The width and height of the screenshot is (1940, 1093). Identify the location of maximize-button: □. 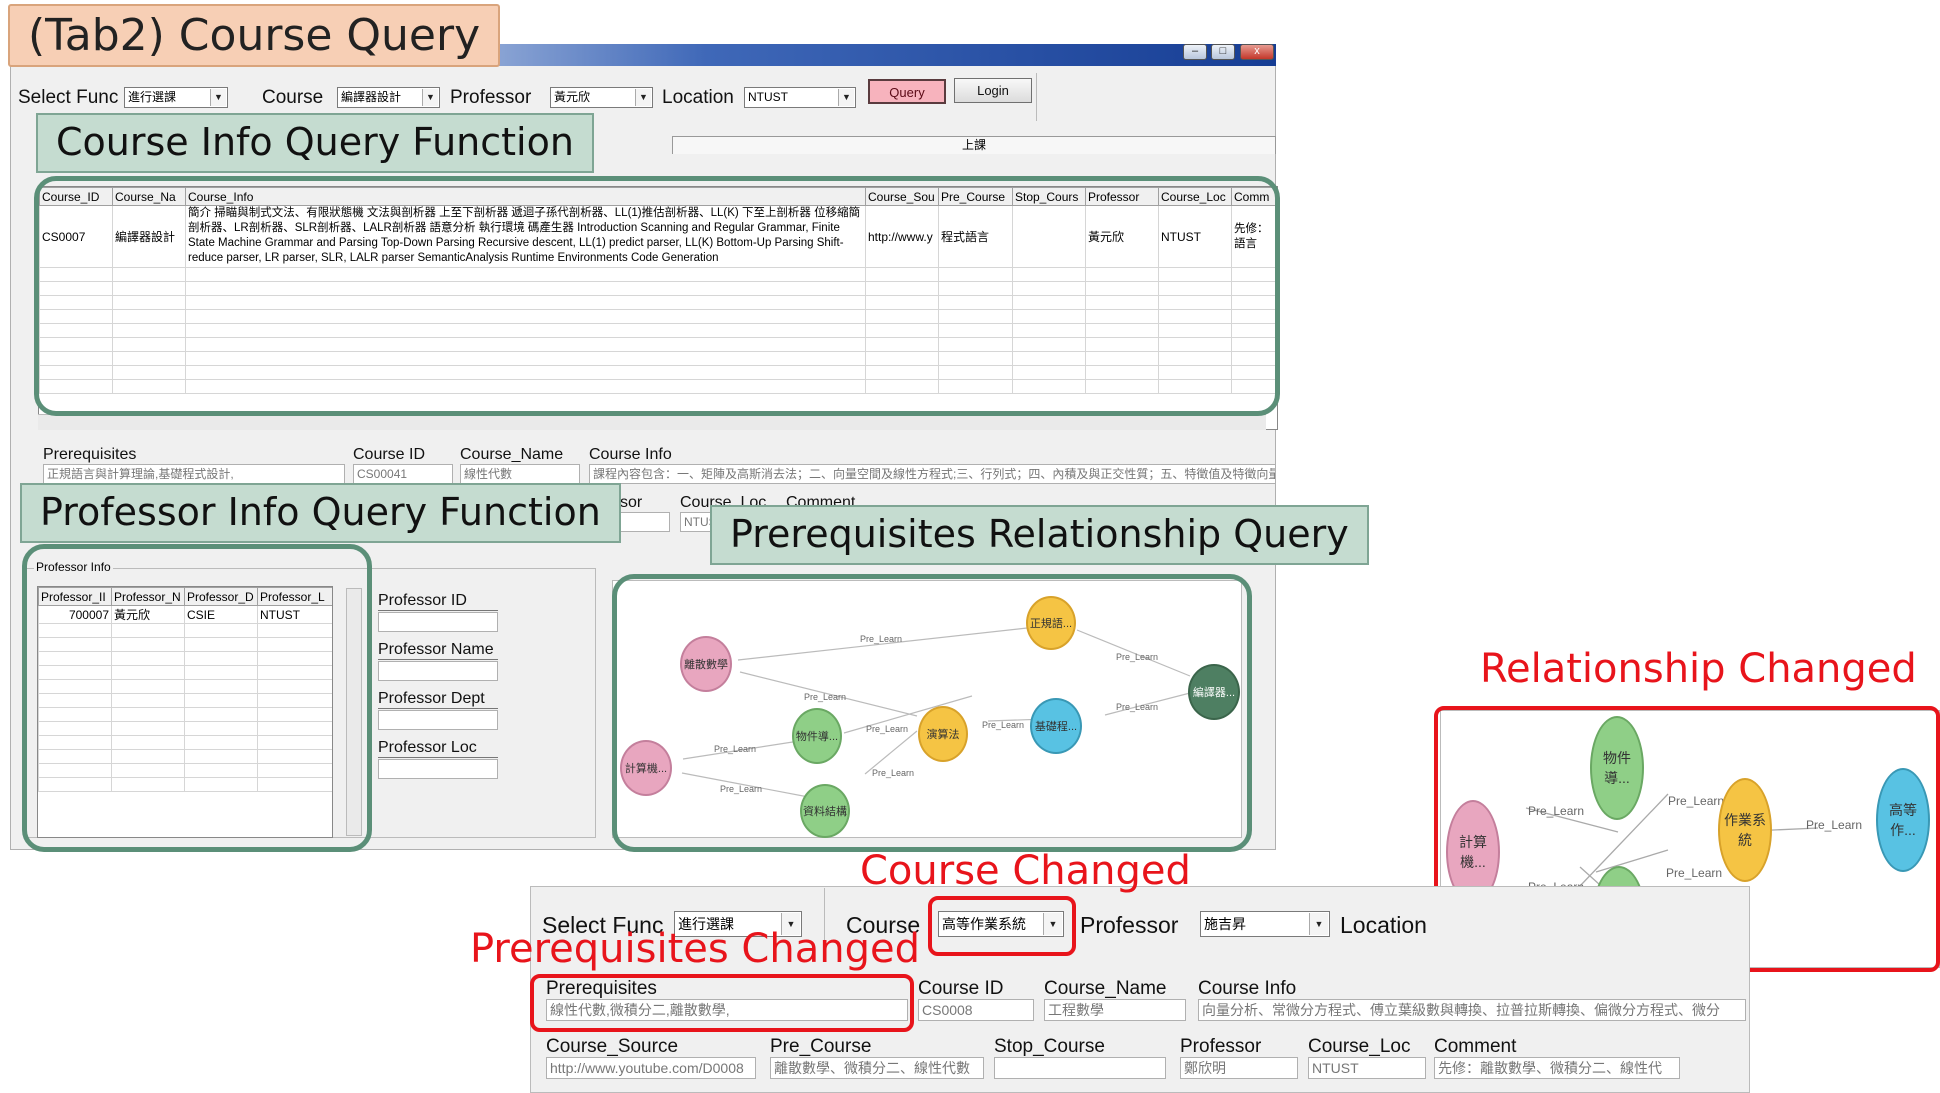
(1223, 52).